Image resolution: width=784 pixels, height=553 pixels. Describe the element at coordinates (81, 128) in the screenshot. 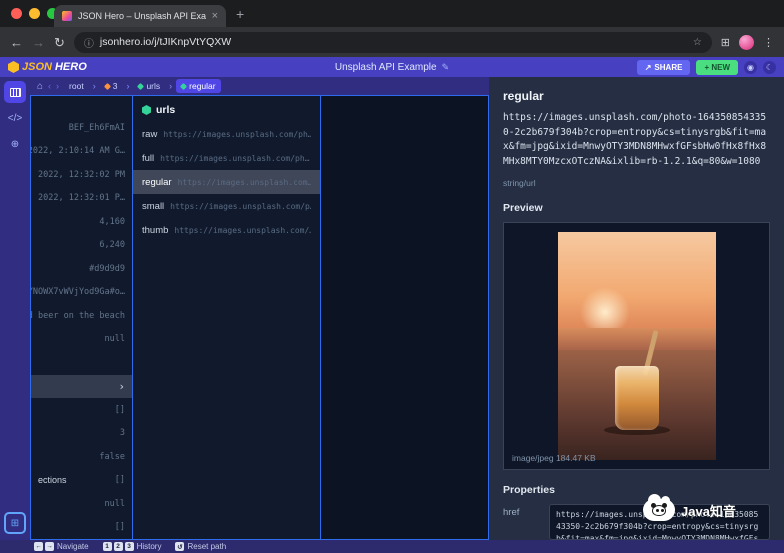

I see `json-row: BEF_Eh6FmAI` at that location.